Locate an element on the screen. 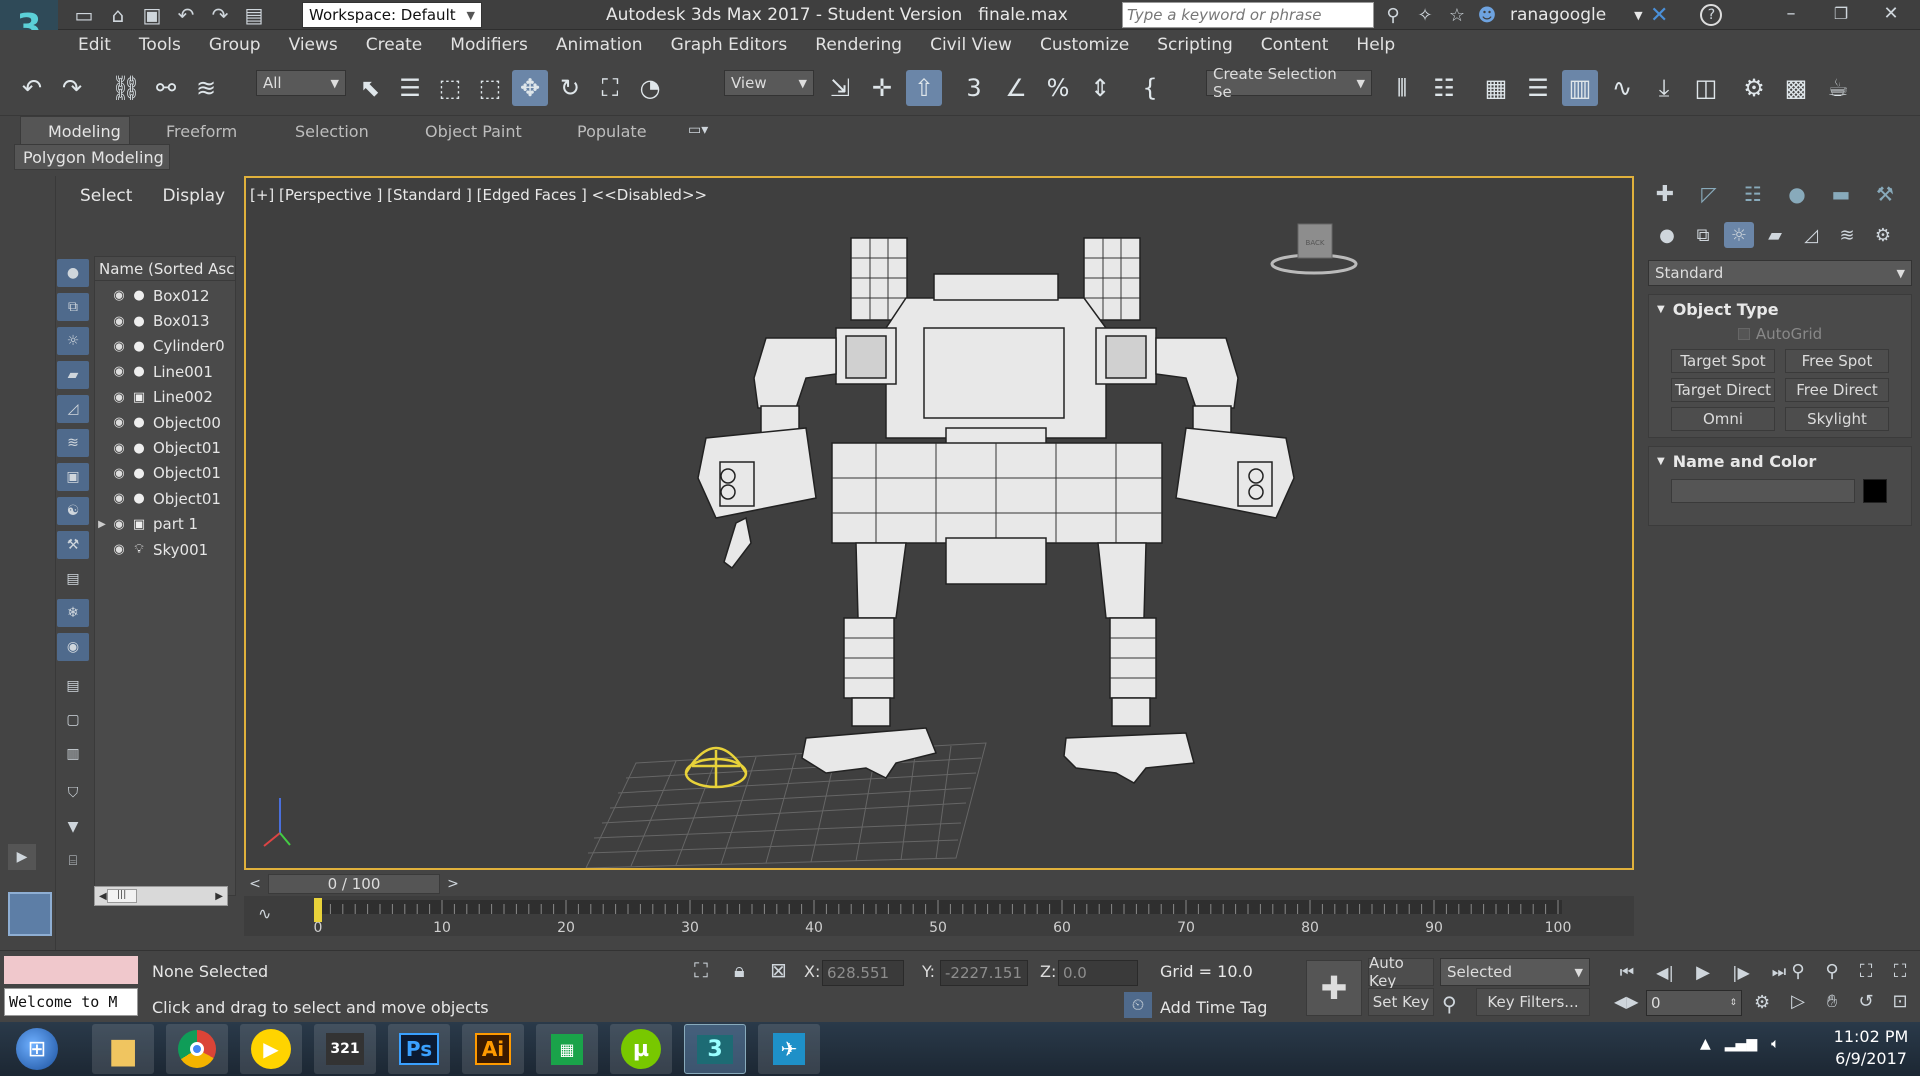 Image resolution: width=1920 pixels, height=1076 pixels. display-spacewarps-icon: ≋ is located at coordinates (73, 443).